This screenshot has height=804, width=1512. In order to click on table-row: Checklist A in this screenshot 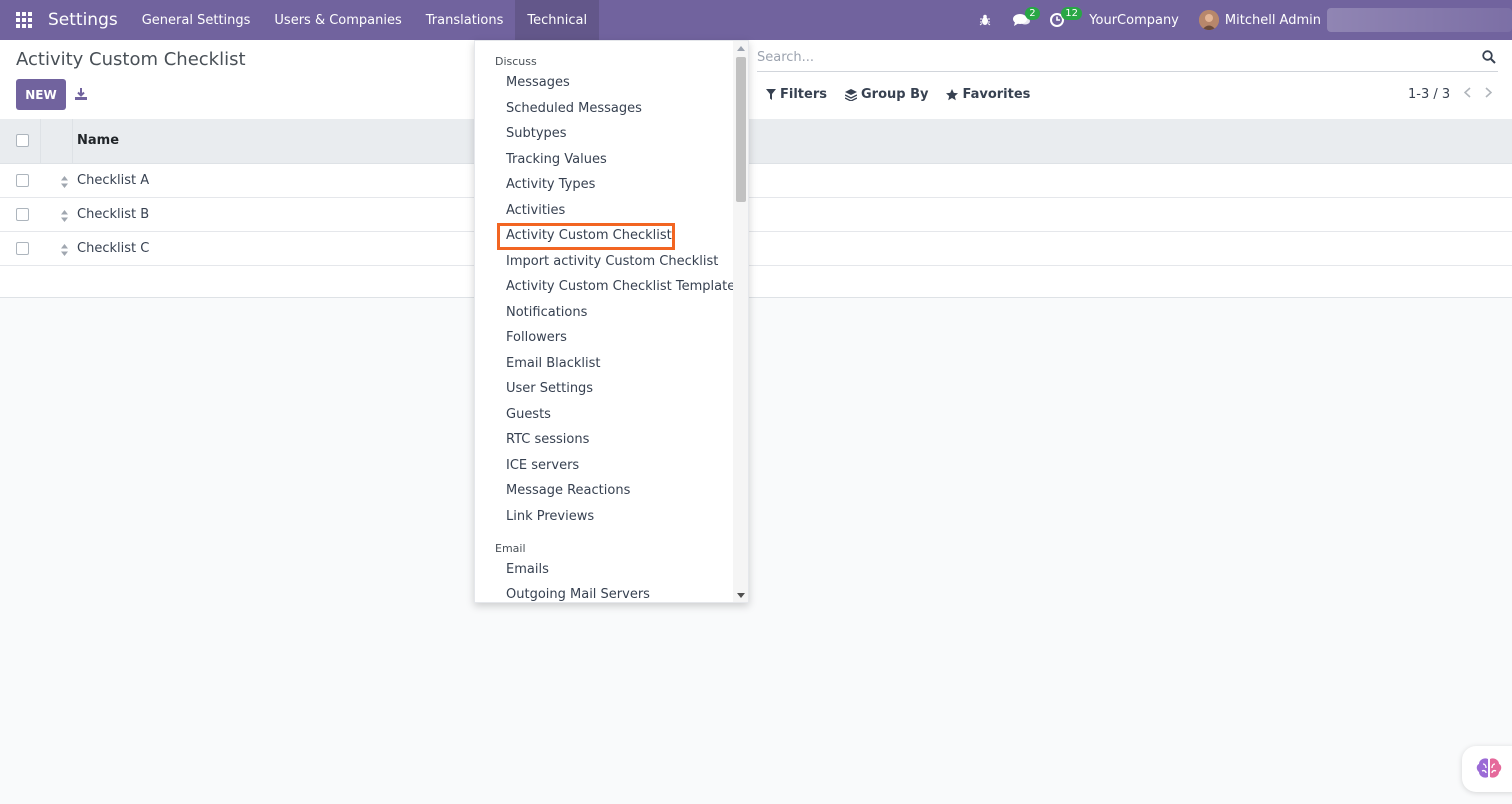, I will do `click(756, 181)`.